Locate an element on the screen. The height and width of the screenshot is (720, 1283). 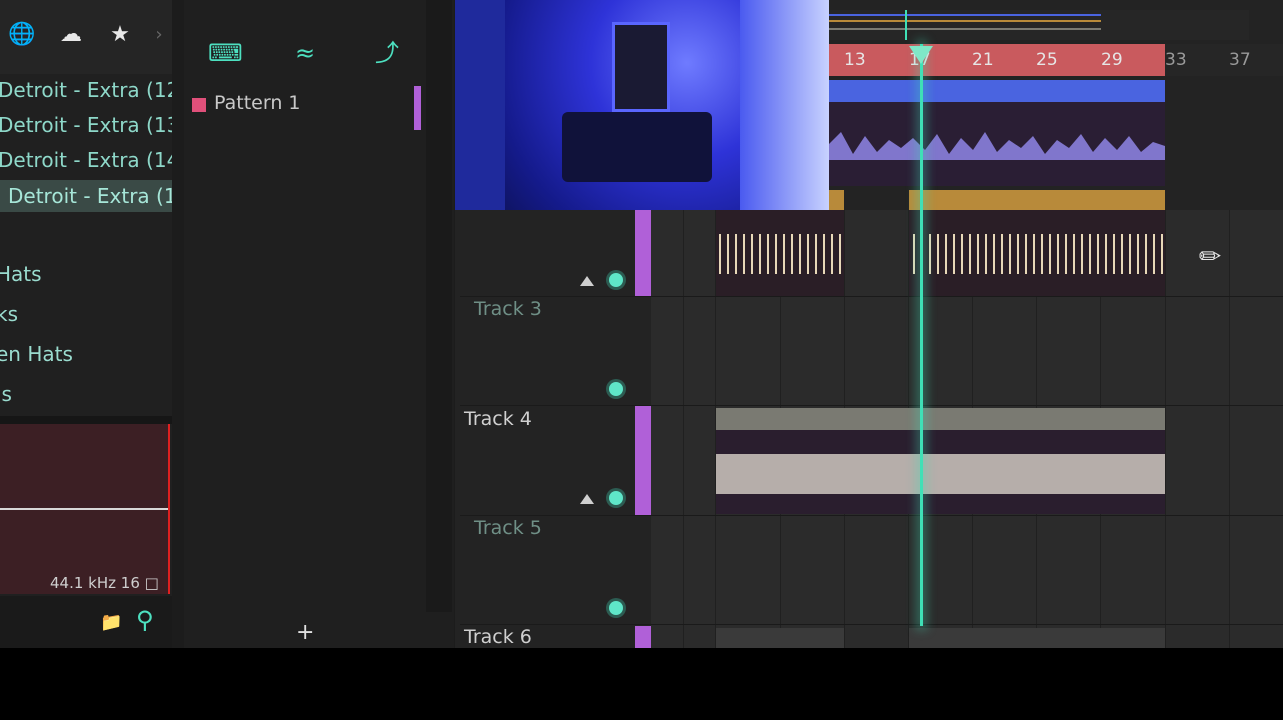
browser-item: Detroit - Extra (13) is located at coordinates (86, 125).